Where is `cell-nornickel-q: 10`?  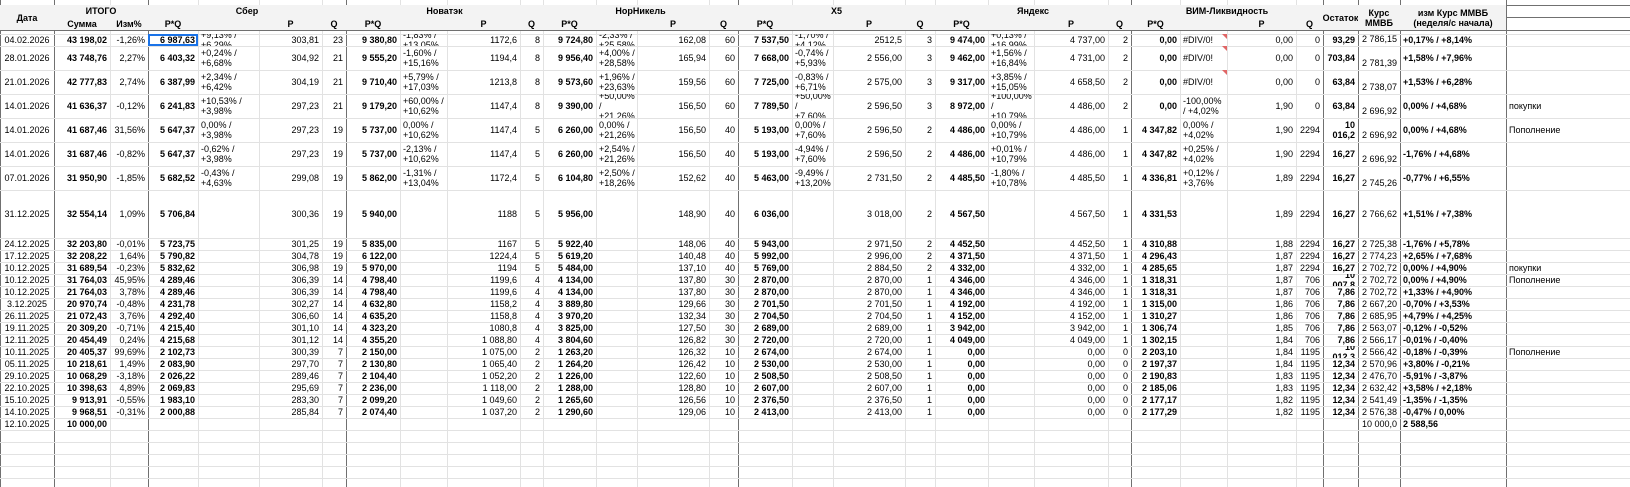 cell-nornickel-q: 10 is located at coordinates (723, 352).